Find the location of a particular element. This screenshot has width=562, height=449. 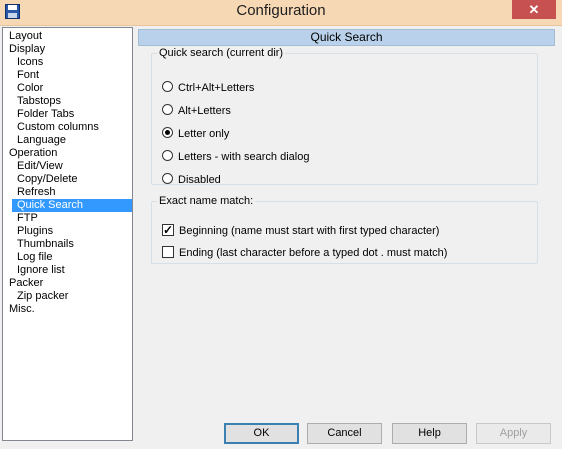

page-header: Quick Search is located at coordinates (346, 37).